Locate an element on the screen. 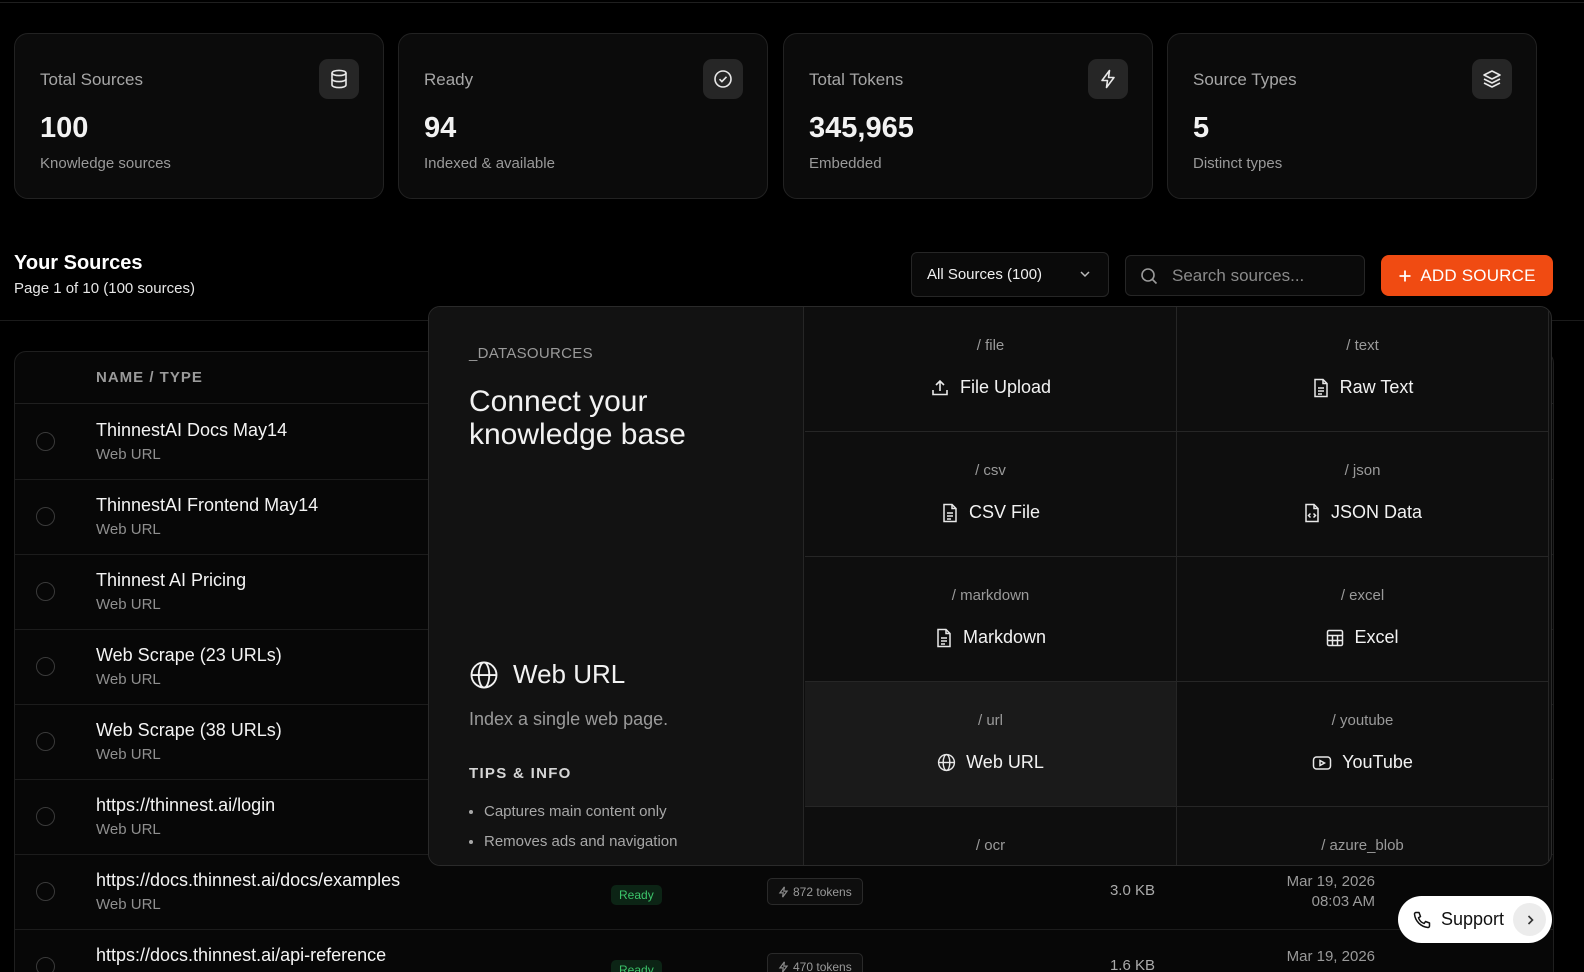 This screenshot has width=1584, height=972. stat-value: 94 is located at coordinates (440, 128).